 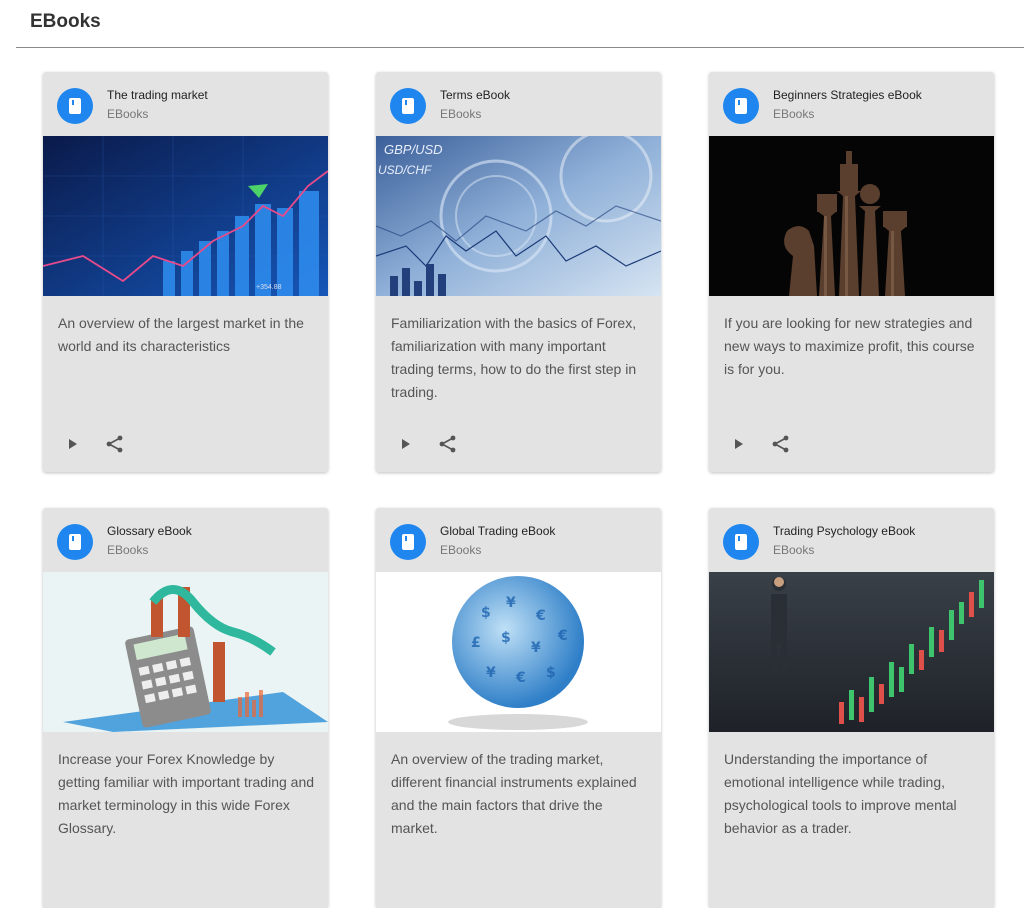 I want to click on card-image-currency-globe: $ ¥ € £ $ ¥ € ¥ € $, so click(x=518, y=652).